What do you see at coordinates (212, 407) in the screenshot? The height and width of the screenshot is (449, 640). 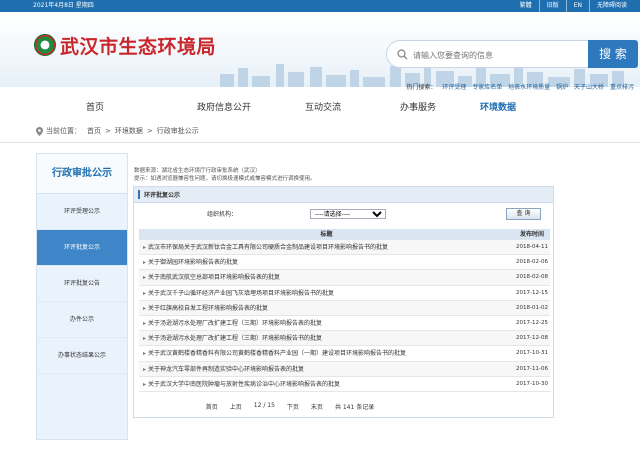 I see `first-page-link: 首页` at bounding box center [212, 407].